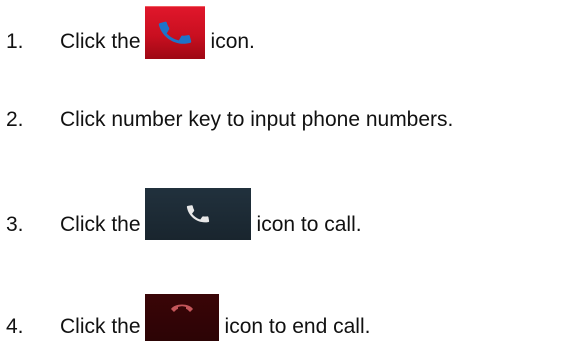 This screenshot has width=568, height=356. I want to click on end-call-icon, so click(181, 317).